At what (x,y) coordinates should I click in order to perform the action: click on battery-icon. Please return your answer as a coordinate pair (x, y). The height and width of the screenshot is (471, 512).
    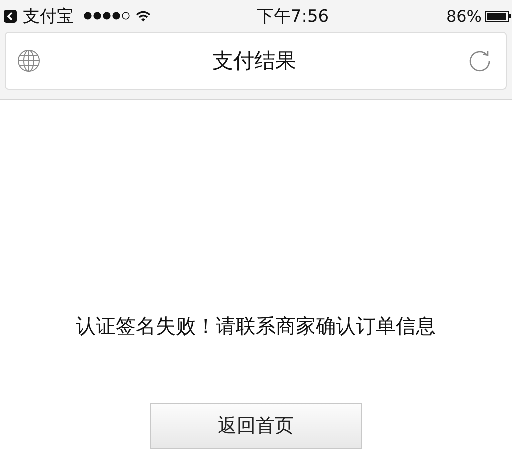
    Looking at the image, I should click on (498, 16).